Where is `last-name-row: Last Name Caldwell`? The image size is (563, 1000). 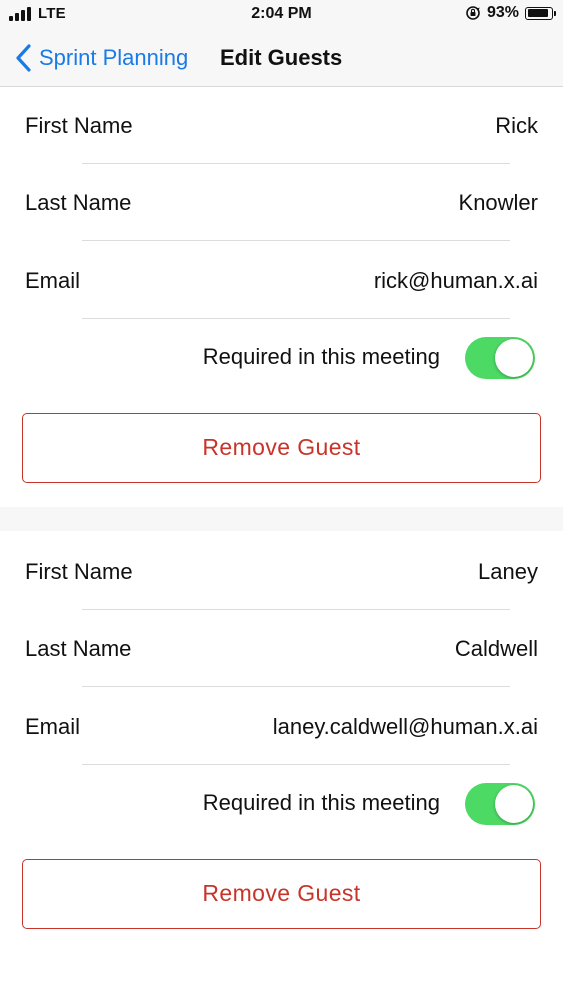 last-name-row: Last Name Caldwell is located at coordinates (281, 649).